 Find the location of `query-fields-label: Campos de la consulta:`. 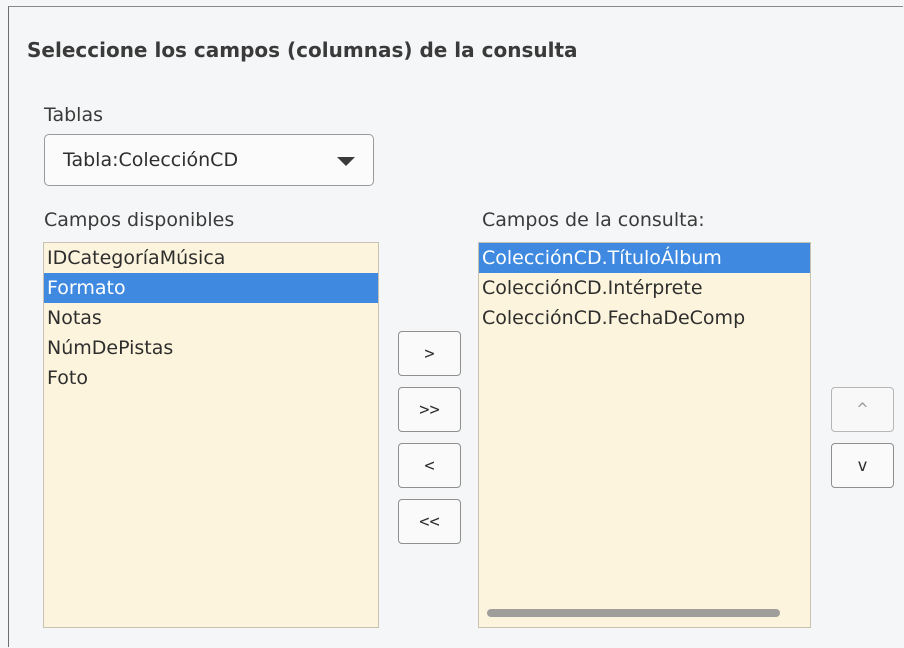

query-fields-label: Campos de la consulta: is located at coordinates (593, 220).